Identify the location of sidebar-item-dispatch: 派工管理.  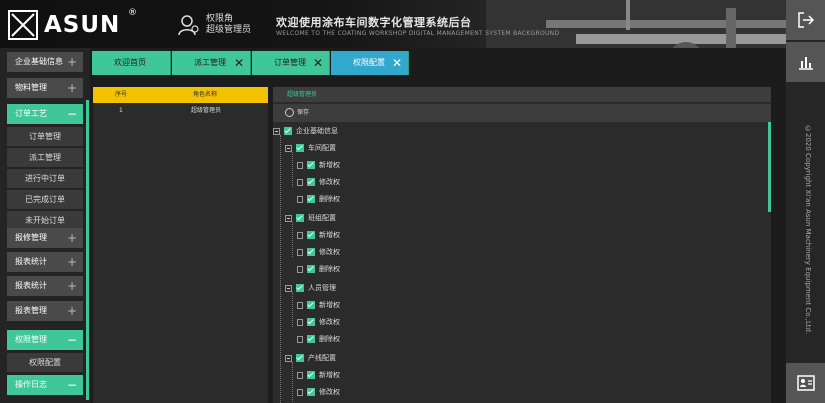
(45, 157).